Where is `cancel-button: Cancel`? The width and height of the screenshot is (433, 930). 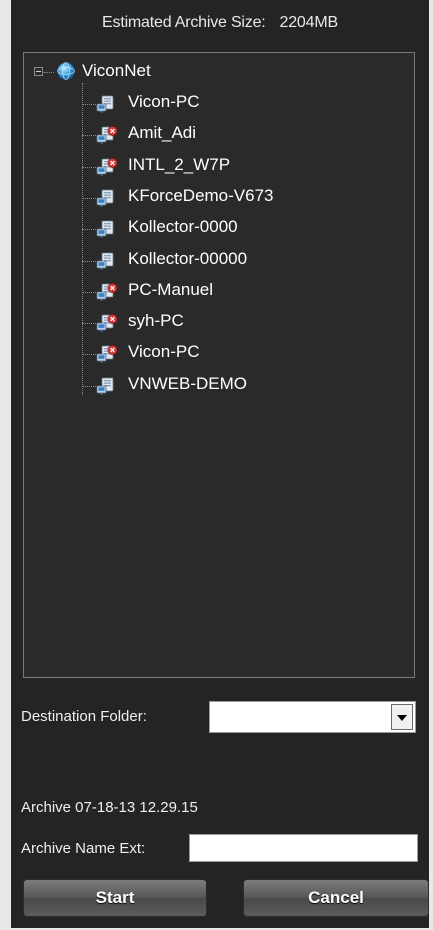
cancel-button: Cancel is located at coordinates (336, 898).